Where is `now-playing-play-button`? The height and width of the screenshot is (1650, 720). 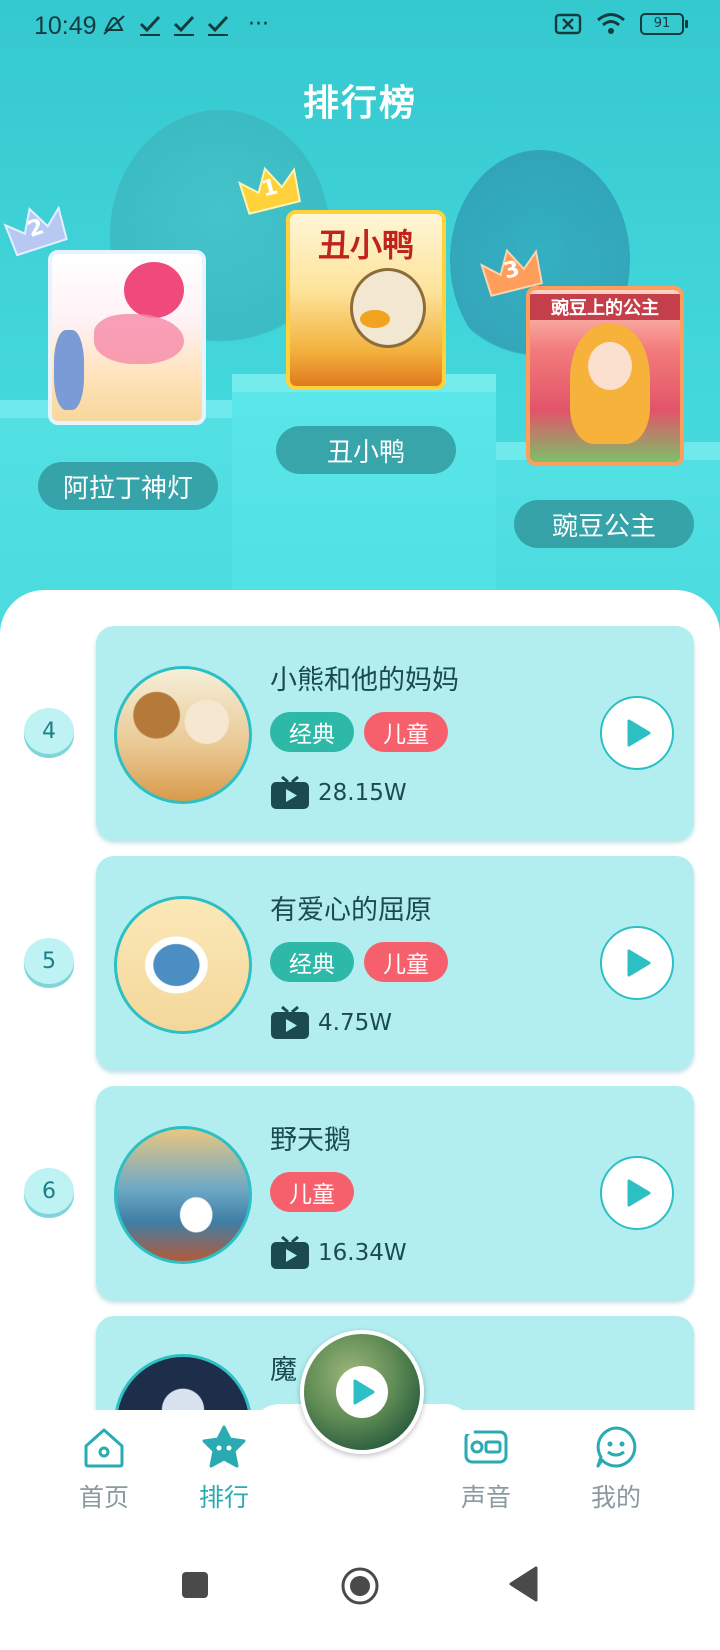 now-playing-play-button is located at coordinates (362, 1392).